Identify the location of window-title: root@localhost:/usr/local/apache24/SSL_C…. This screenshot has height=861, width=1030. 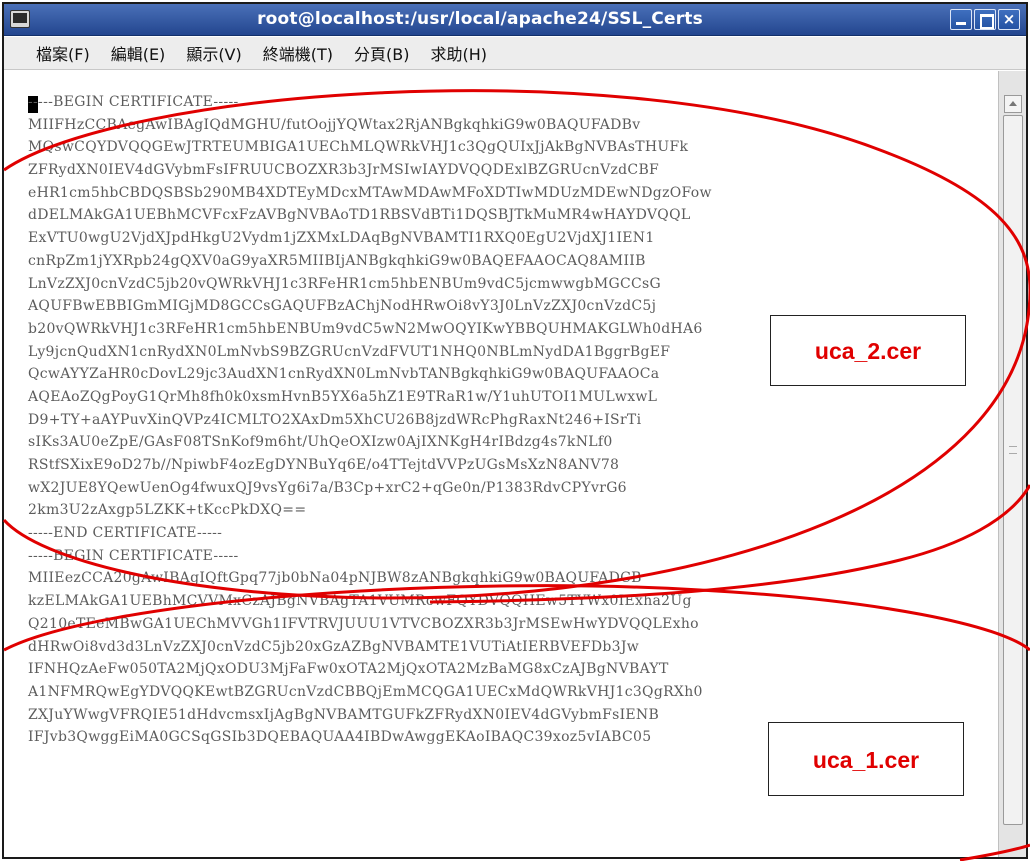
(480, 19).